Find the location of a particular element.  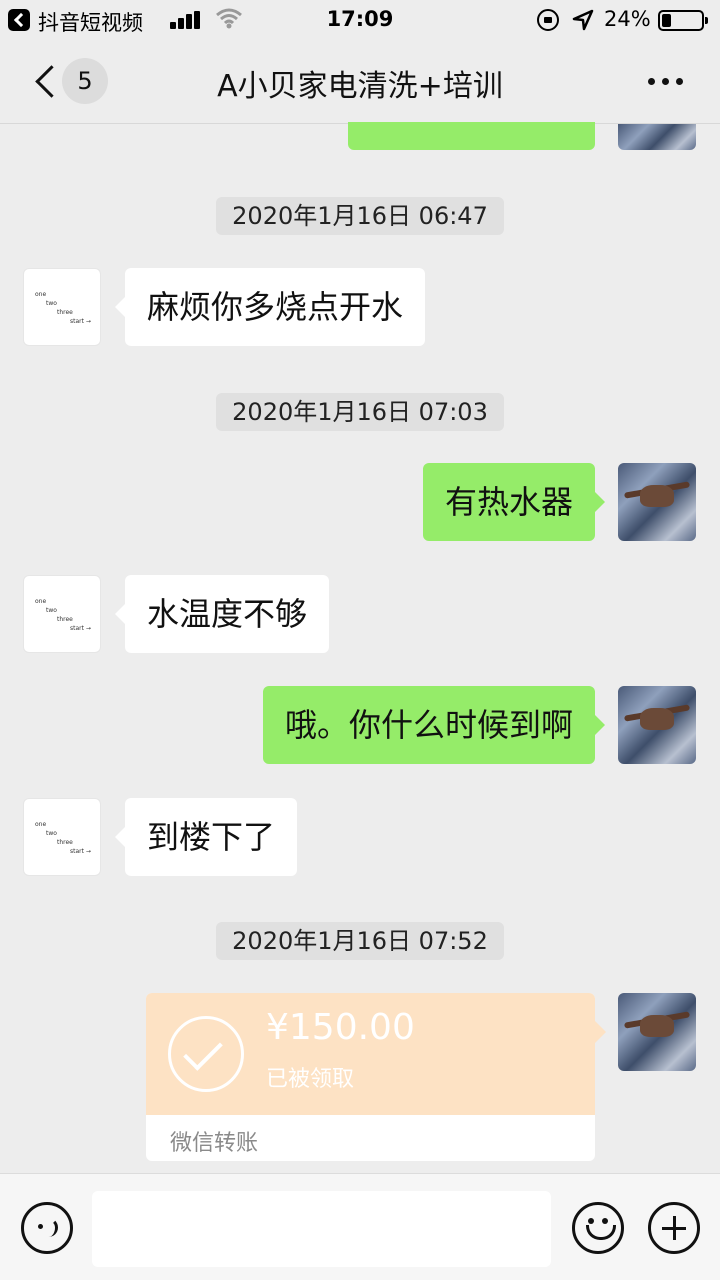

back-chevron-icon is located at coordinates (45, 82).